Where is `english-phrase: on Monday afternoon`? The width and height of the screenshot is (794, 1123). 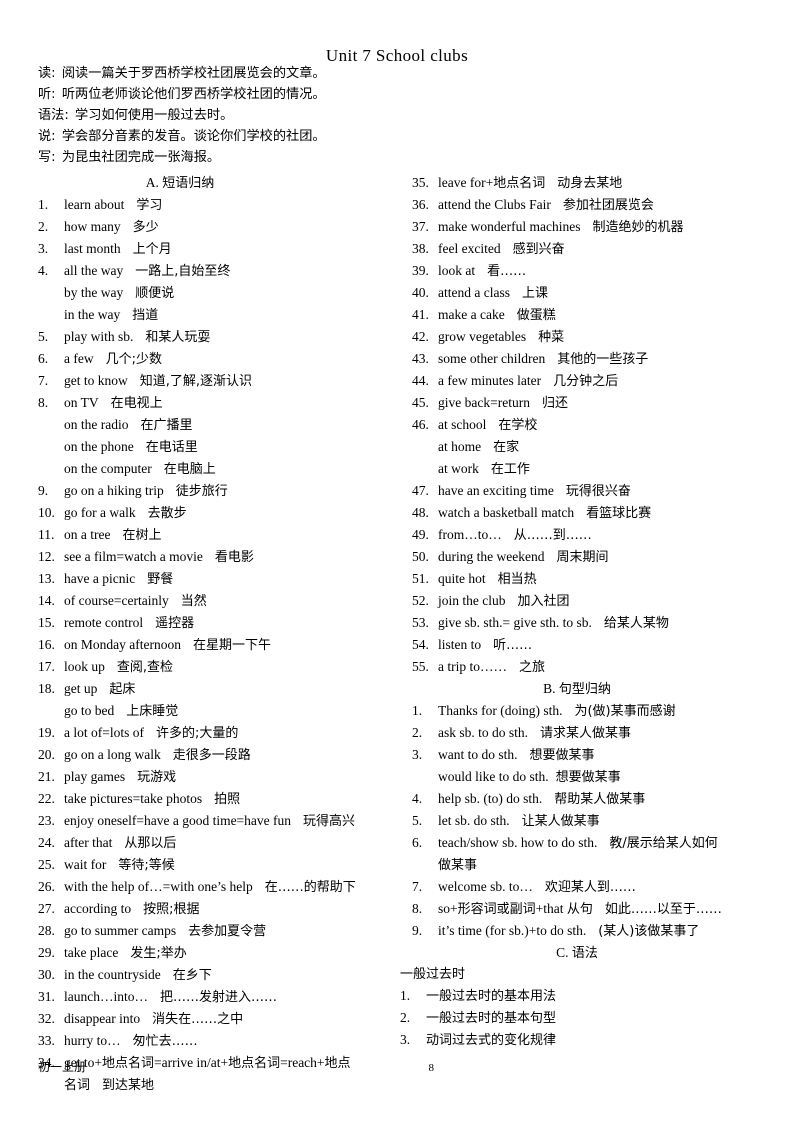 english-phrase: on Monday afternoon is located at coordinates (122, 644).